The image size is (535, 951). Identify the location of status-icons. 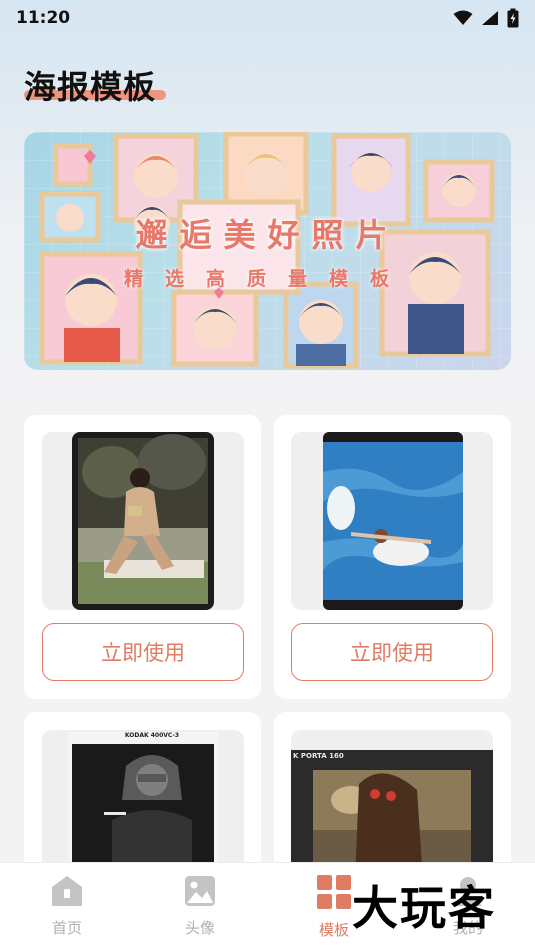
(486, 18).